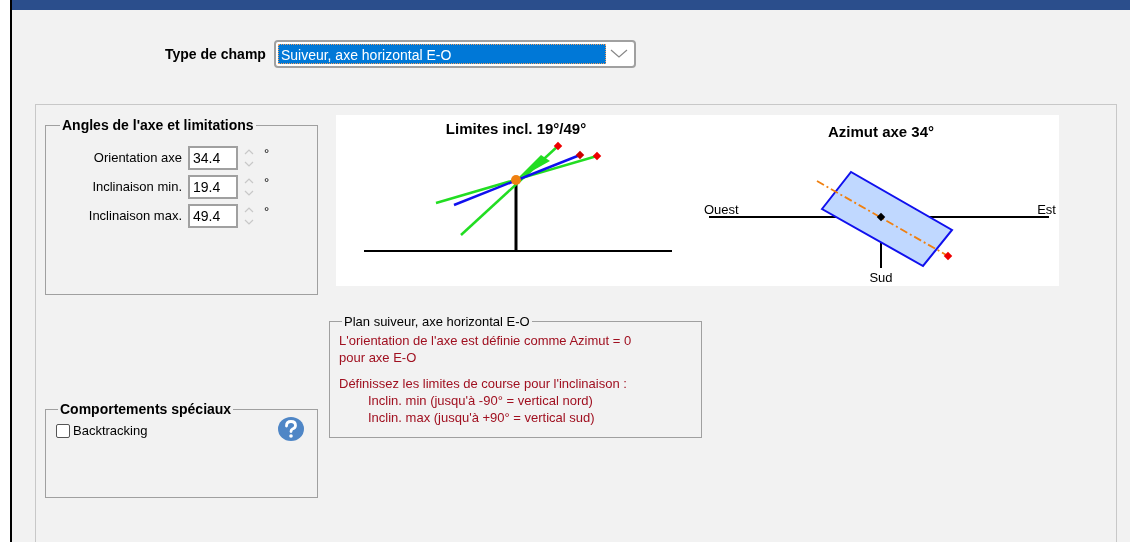 Image resolution: width=1130 pixels, height=542 pixels. What do you see at coordinates (480, 400) in the screenshot?
I see `info-text: Inclin. min (jusqu'à -90° = vertical nord)` at bounding box center [480, 400].